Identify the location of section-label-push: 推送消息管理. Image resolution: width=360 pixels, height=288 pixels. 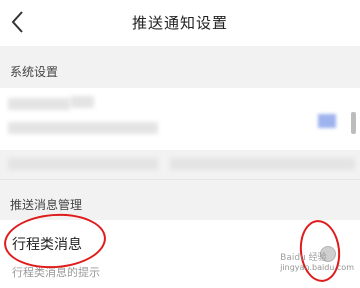
(46, 205).